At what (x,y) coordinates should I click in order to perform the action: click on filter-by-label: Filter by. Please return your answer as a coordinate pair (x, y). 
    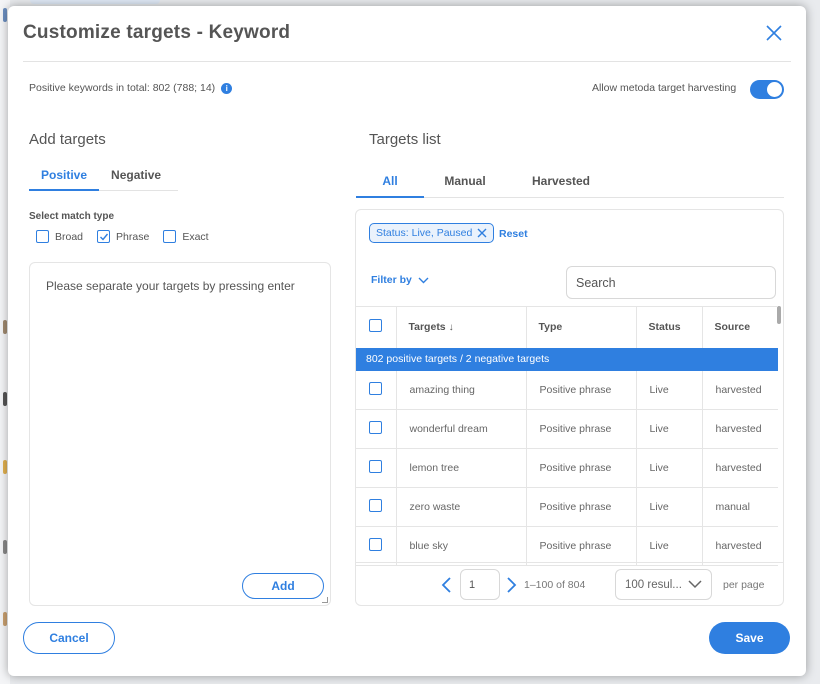
    Looking at the image, I should click on (391, 280).